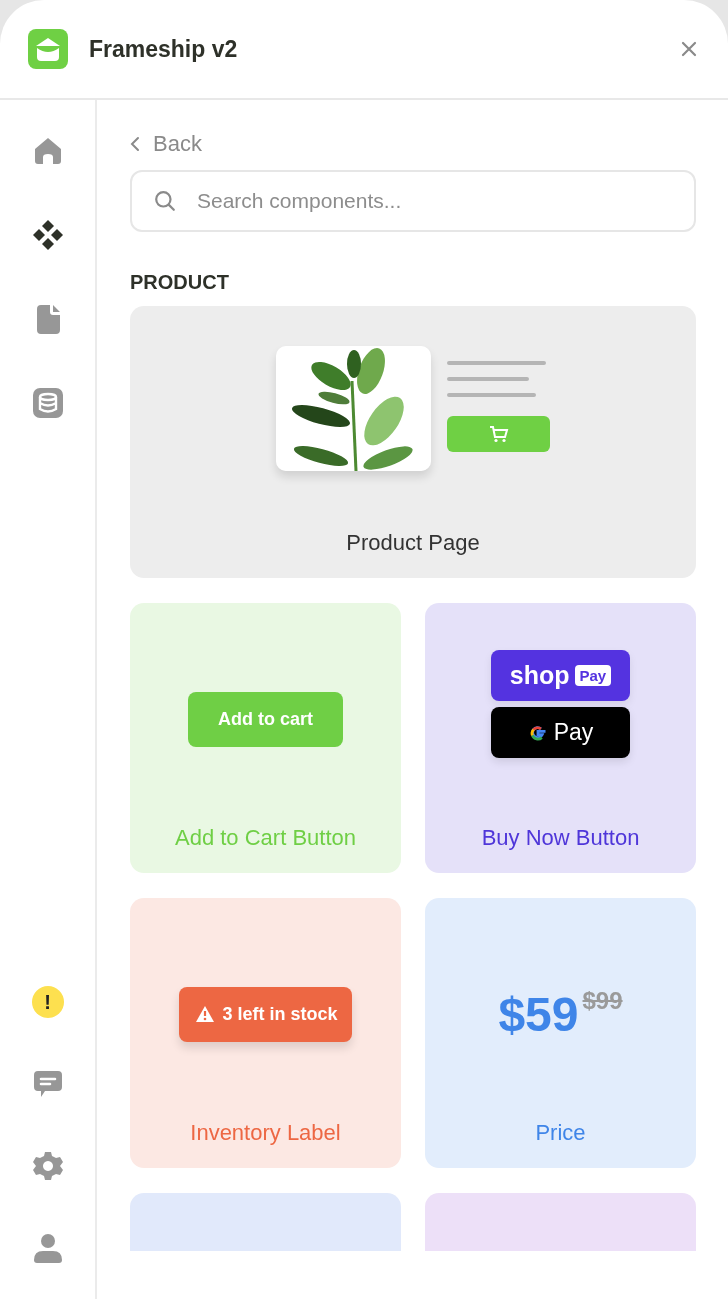 The width and height of the screenshot is (728, 1300). Describe the element at coordinates (539, 675) in the screenshot. I see `shop-word: shop` at that location.